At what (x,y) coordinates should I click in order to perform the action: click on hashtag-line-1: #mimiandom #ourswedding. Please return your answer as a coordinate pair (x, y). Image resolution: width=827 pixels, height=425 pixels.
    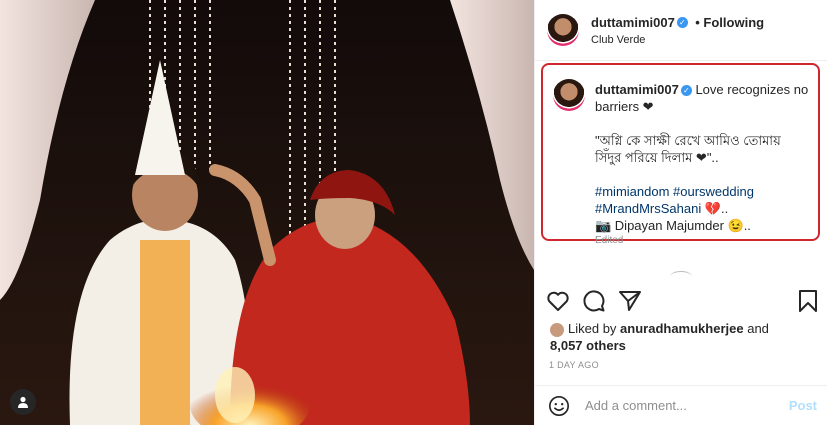
    Looking at the image, I should click on (702, 191).